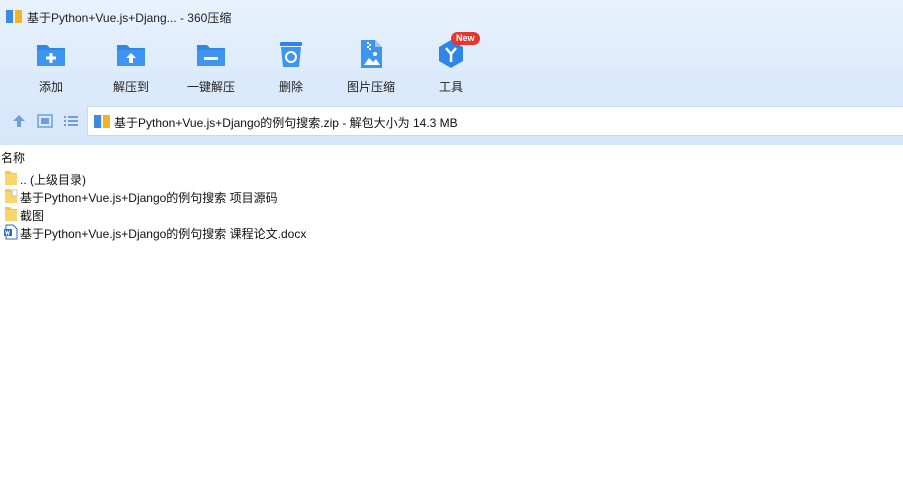 Image resolution: width=903 pixels, height=486 pixels. I want to click on list-item: .. (上级目录), so click(451, 178).